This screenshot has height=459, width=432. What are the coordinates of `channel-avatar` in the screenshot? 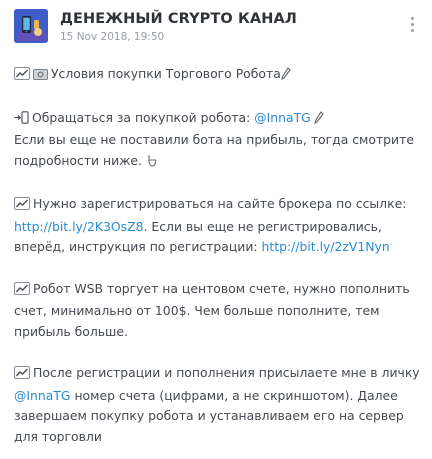 It's located at (31, 26).